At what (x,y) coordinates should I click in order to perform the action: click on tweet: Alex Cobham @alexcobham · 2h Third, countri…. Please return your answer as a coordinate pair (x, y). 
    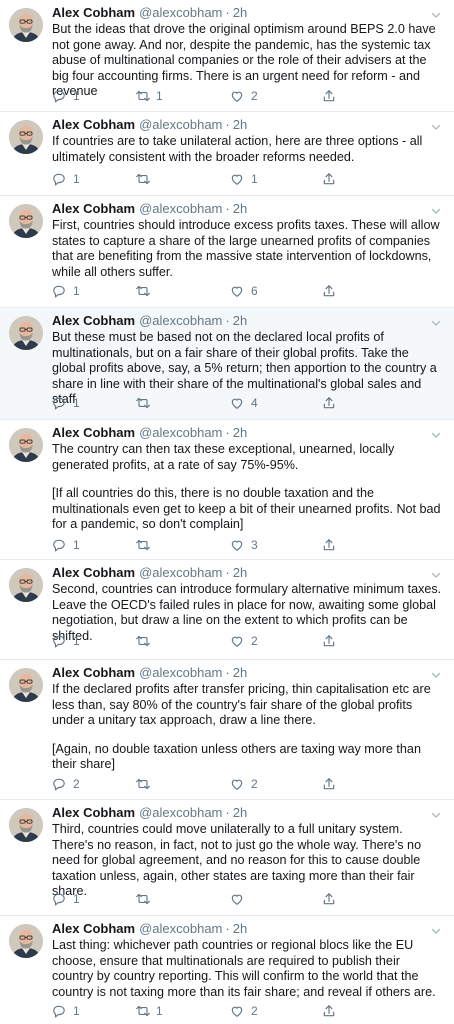
    Looking at the image, I should click on (227, 858).